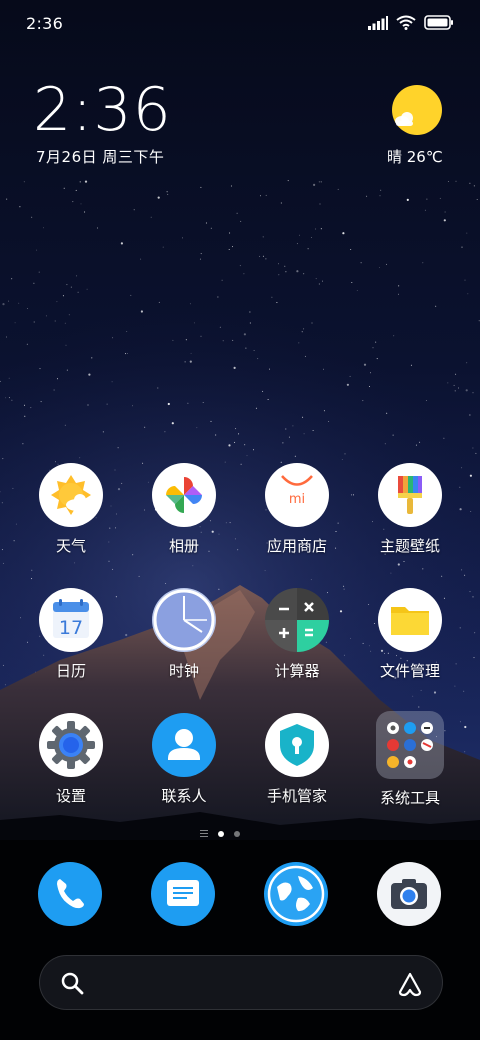  I want to click on messages-icon, so click(183, 894).